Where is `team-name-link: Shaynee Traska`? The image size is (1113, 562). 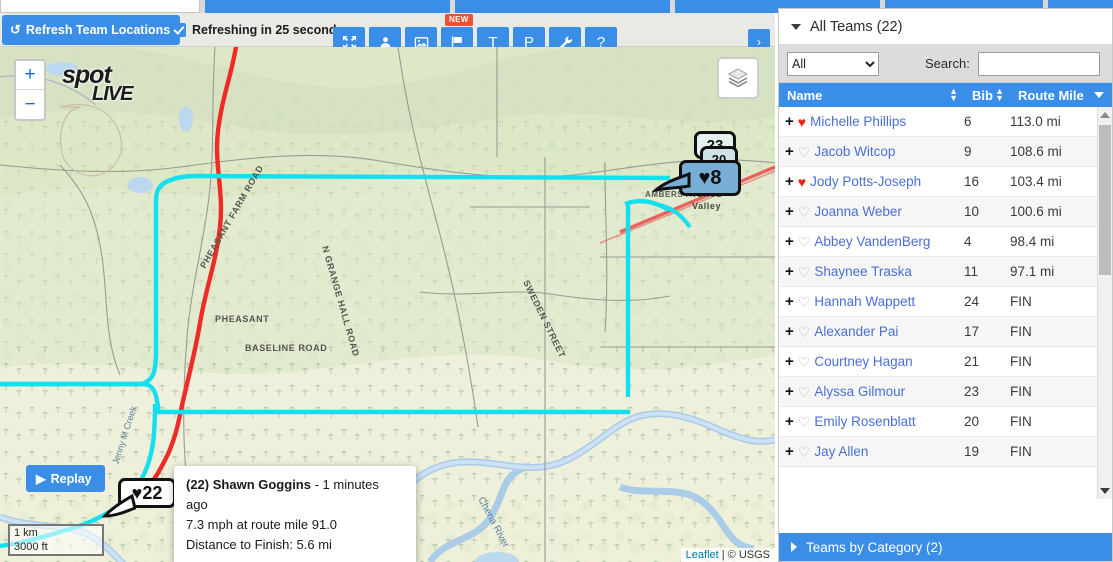 team-name-link: Shaynee Traska is located at coordinates (863, 271).